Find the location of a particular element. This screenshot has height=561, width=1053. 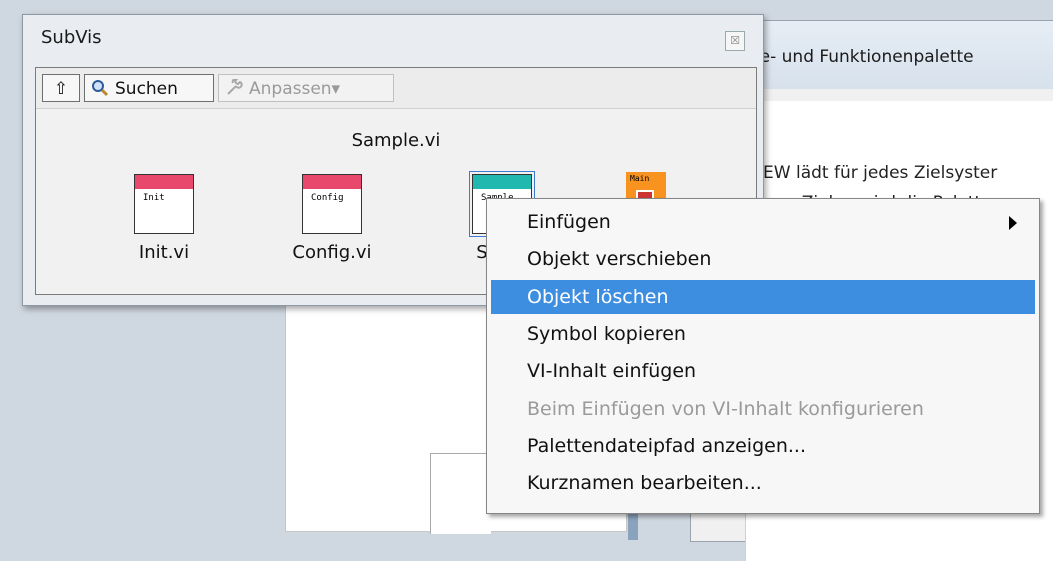

search-icon is located at coordinates (100, 88).